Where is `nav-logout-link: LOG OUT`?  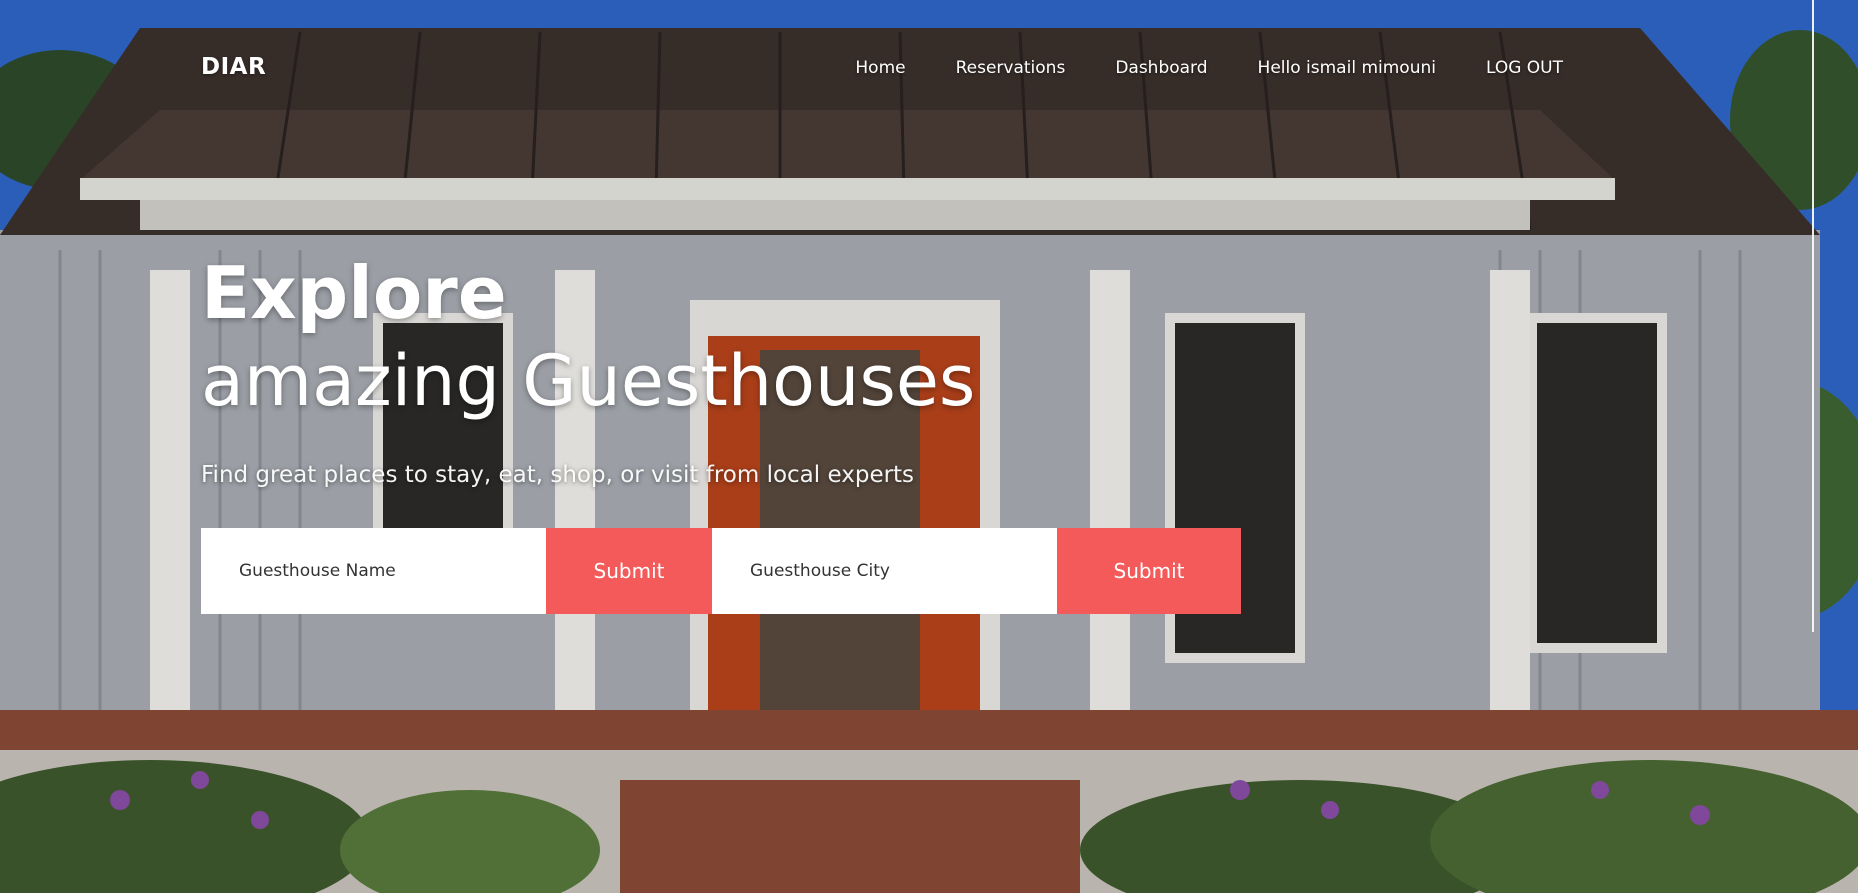 nav-logout-link: LOG OUT is located at coordinates (1524, 68).